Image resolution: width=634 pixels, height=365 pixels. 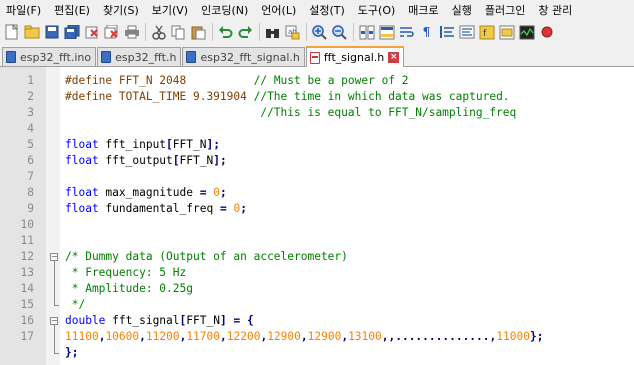 I want to click on tab-close-icon: ×, so click(x=394, y=57).